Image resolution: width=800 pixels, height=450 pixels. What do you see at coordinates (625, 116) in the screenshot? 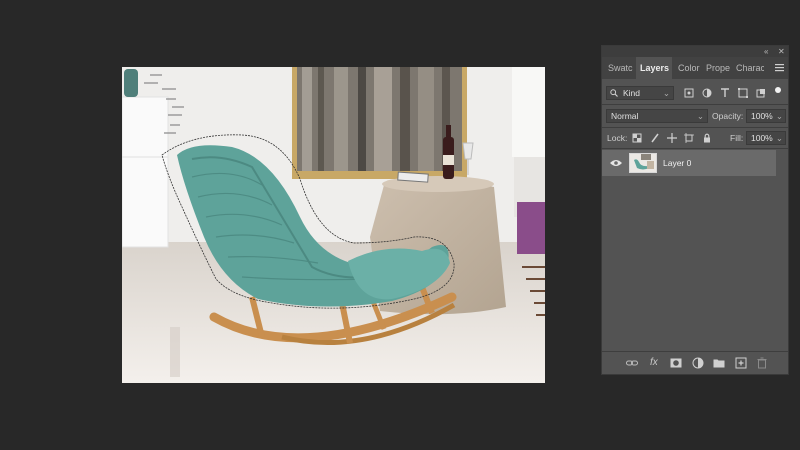
I see `blend-mode-value: Normal` at bounding box center [625, 116].